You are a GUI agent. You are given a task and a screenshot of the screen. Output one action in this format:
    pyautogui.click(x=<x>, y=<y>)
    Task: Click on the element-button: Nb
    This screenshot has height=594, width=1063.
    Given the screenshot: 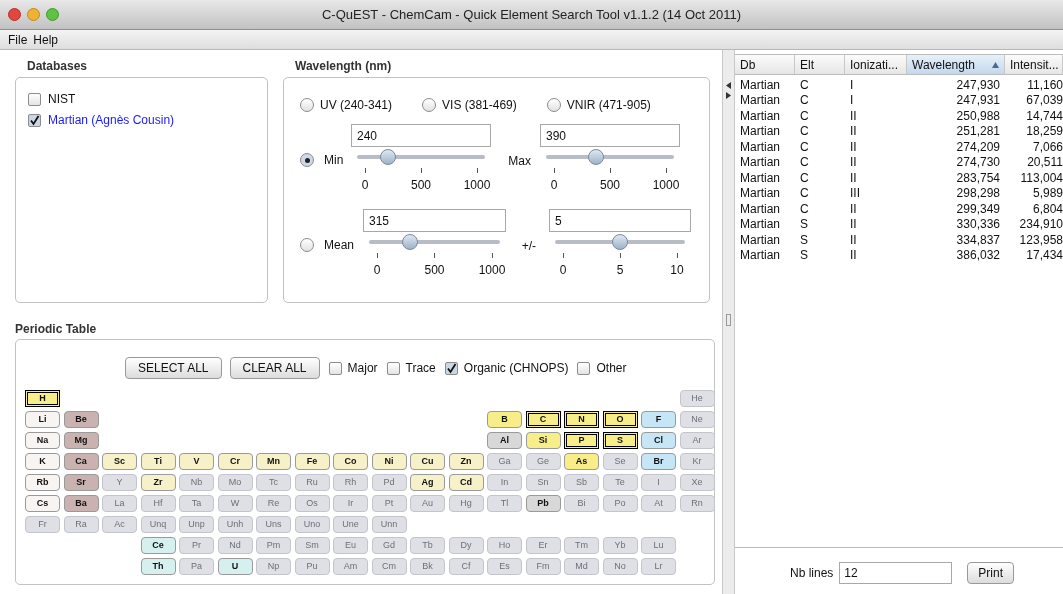 What is the action you would take?
    pyautogui.click(x=196, y=482)
    